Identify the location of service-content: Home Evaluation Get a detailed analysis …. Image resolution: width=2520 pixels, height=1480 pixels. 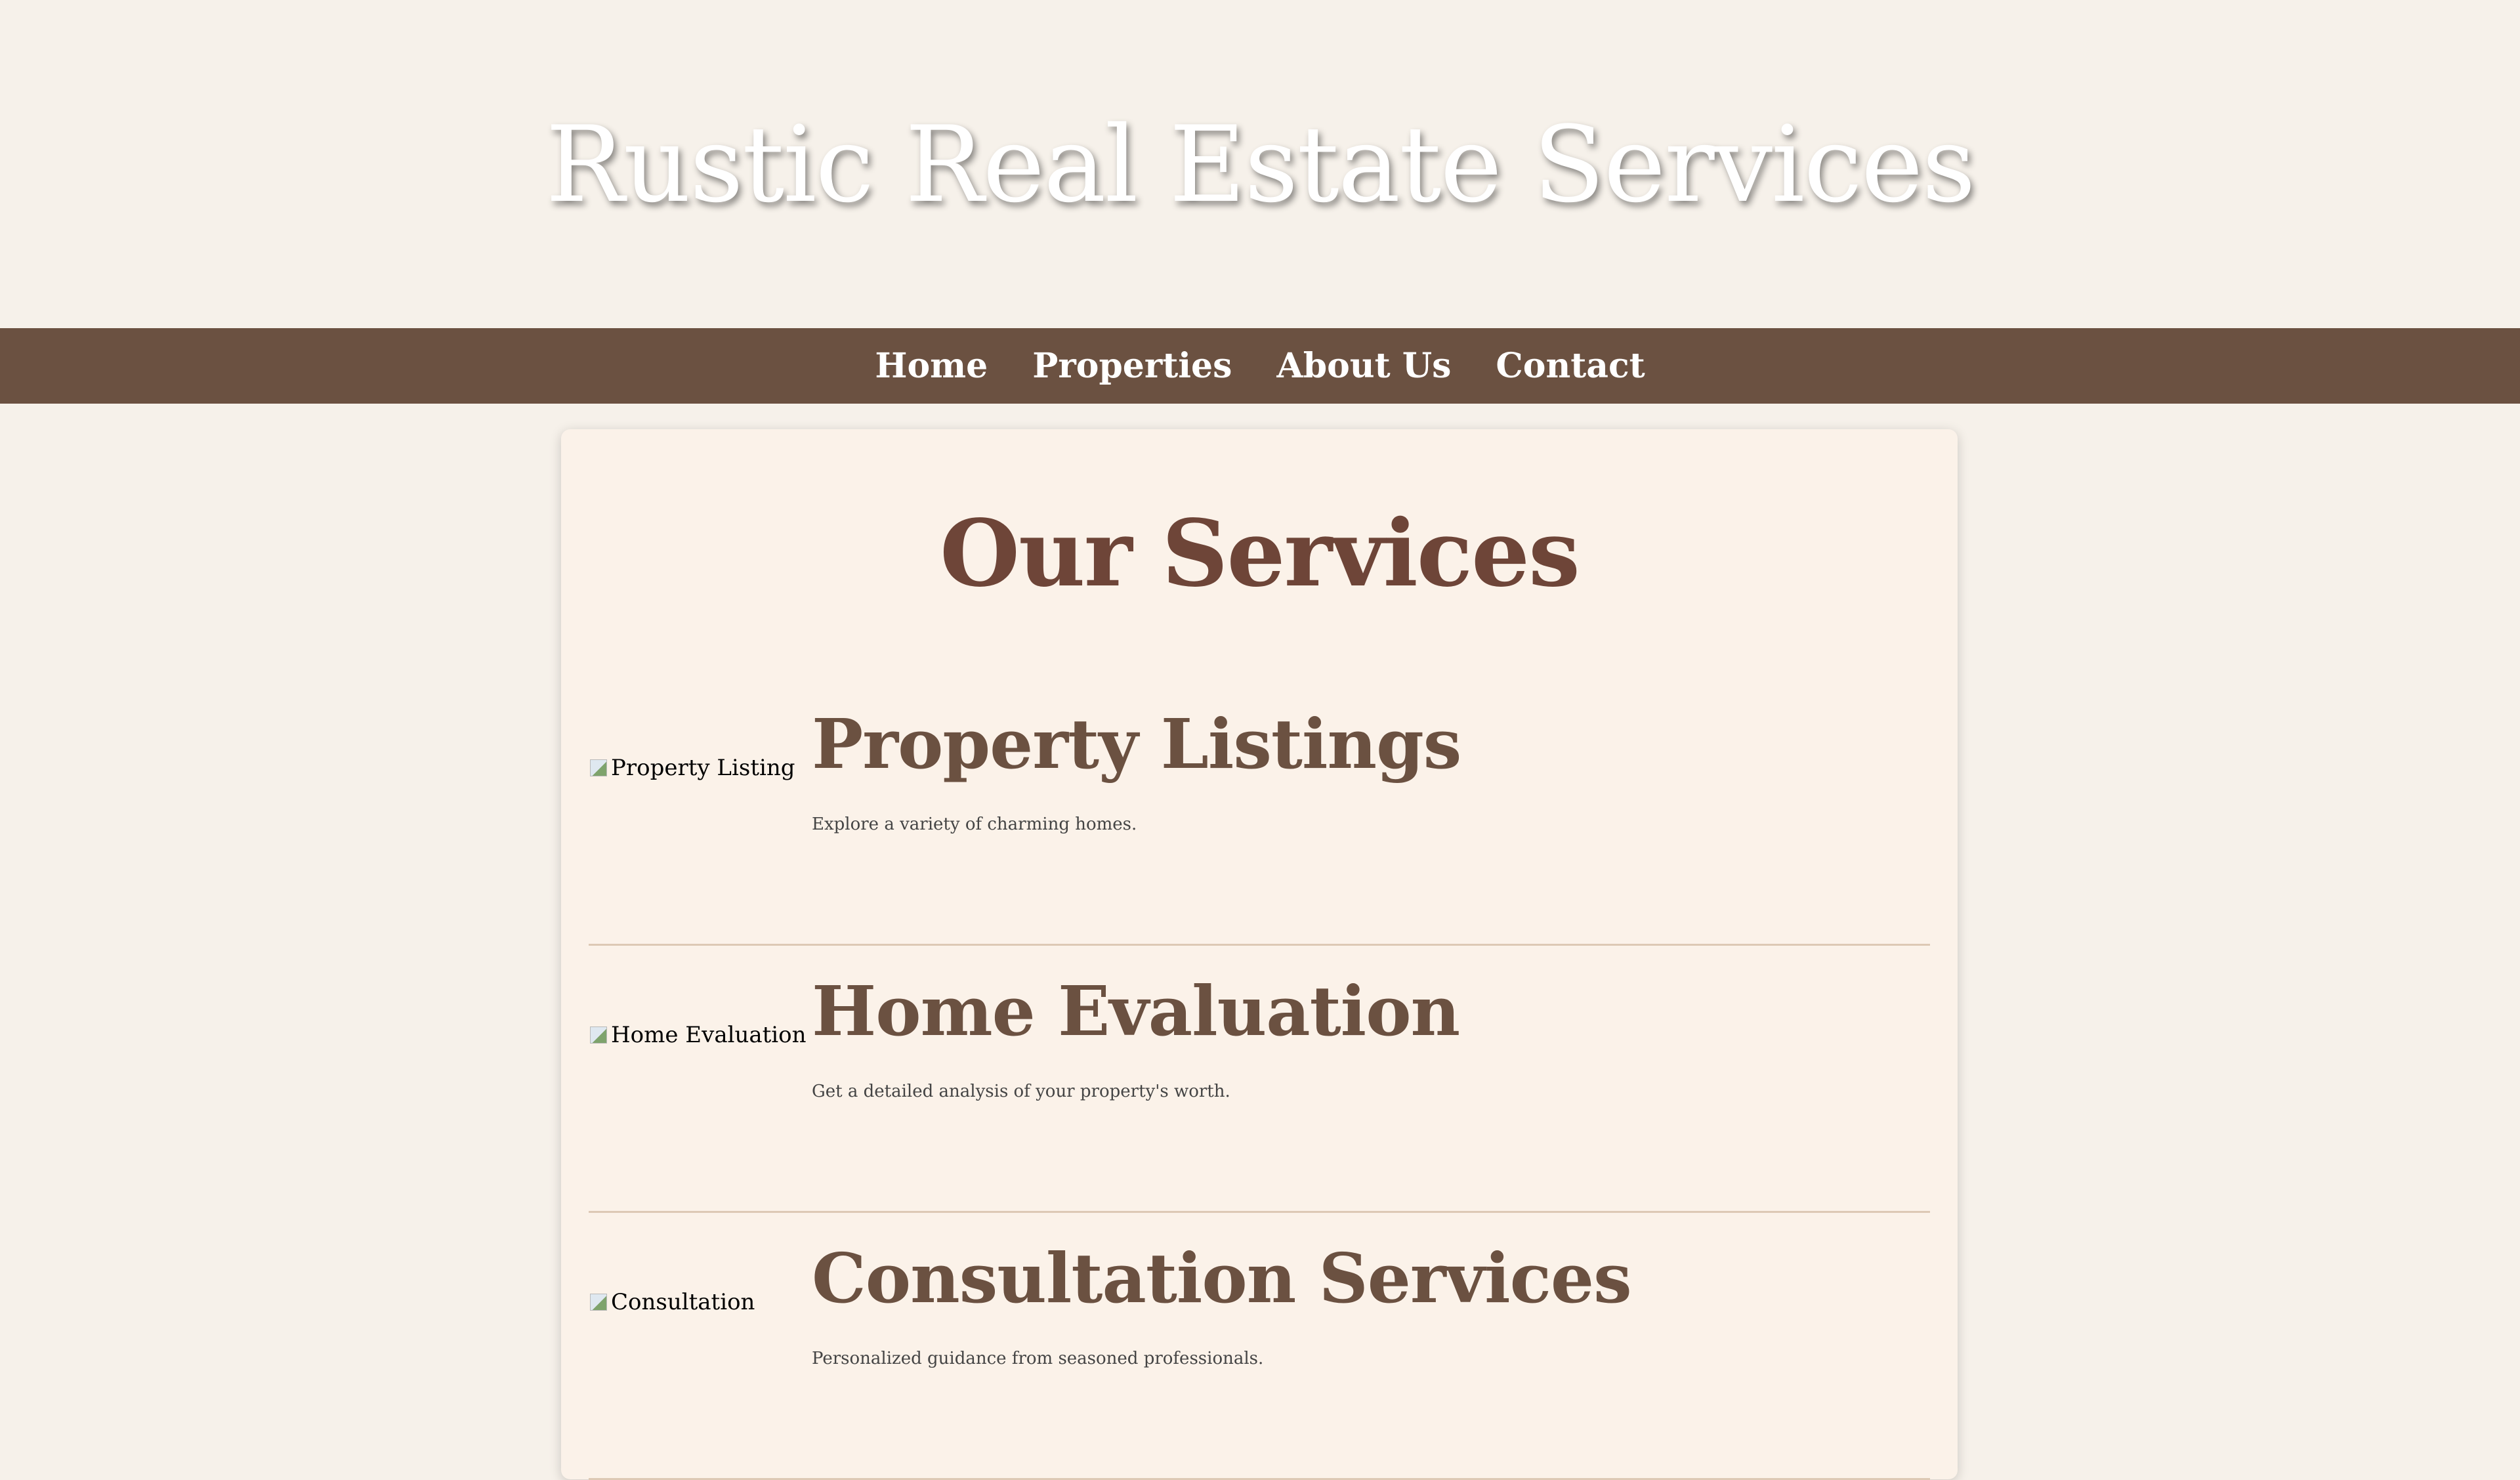
(1136, 1024).